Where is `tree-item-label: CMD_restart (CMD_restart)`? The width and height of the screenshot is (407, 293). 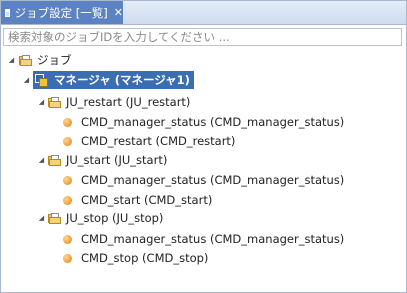
tree-item-label: CMD_restart (CMD_restart) is located at coordinates (158, 141).